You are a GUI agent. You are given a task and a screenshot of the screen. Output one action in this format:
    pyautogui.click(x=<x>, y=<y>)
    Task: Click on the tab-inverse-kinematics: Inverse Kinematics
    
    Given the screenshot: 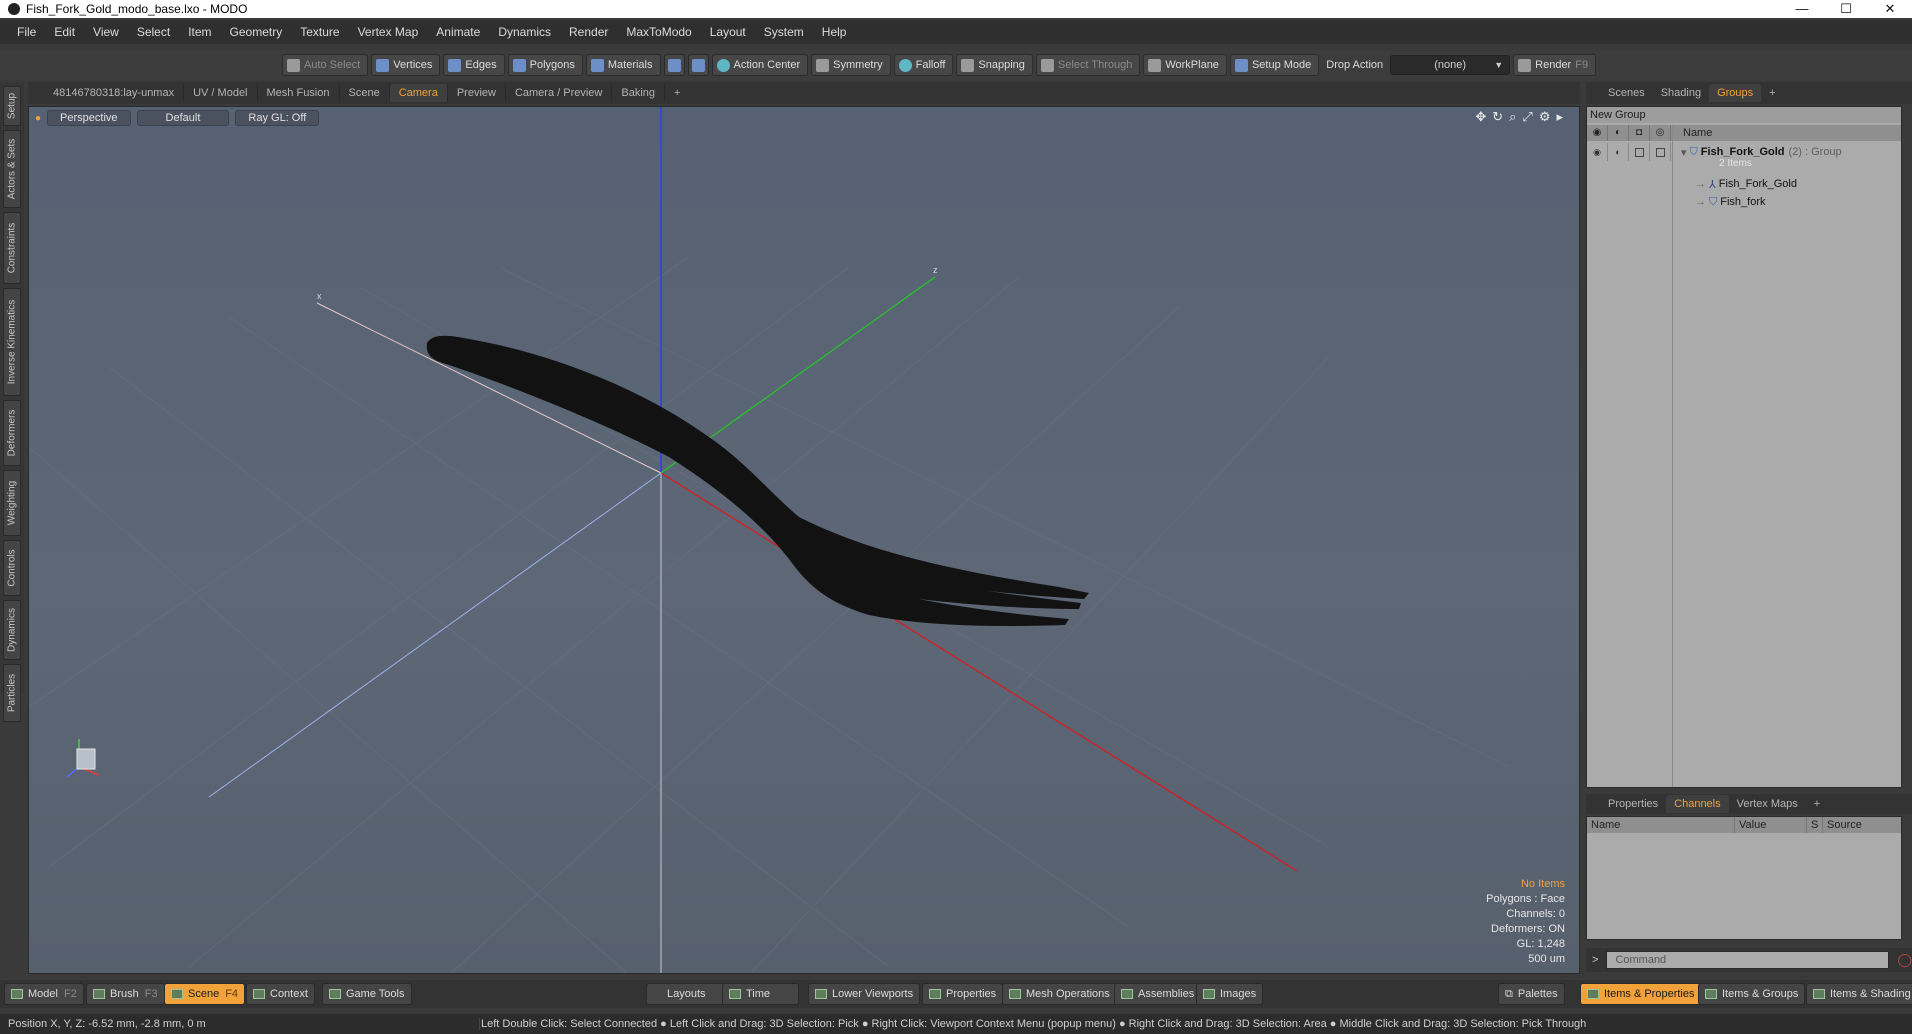 What is the action you would take?
    pyautogui.click(x=12, y=342)
    